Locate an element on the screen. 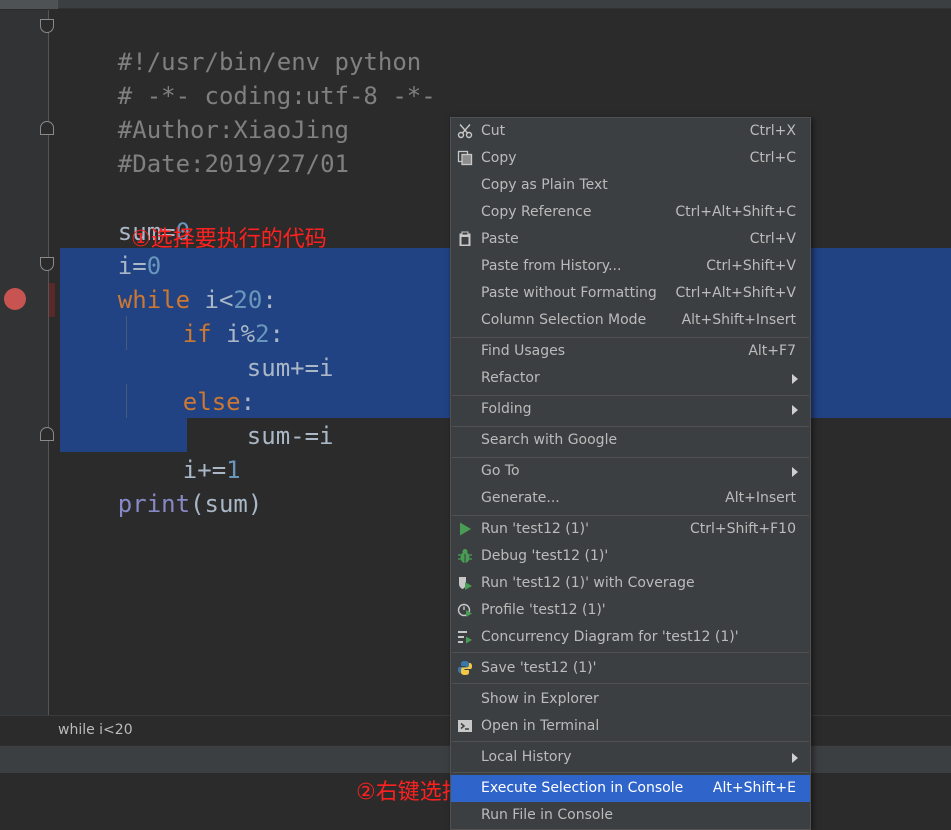 This screenshot has height=830, width=951. menu-item-find-usages: Find Usages Alt+F7 is located at coordinates (630, 351).